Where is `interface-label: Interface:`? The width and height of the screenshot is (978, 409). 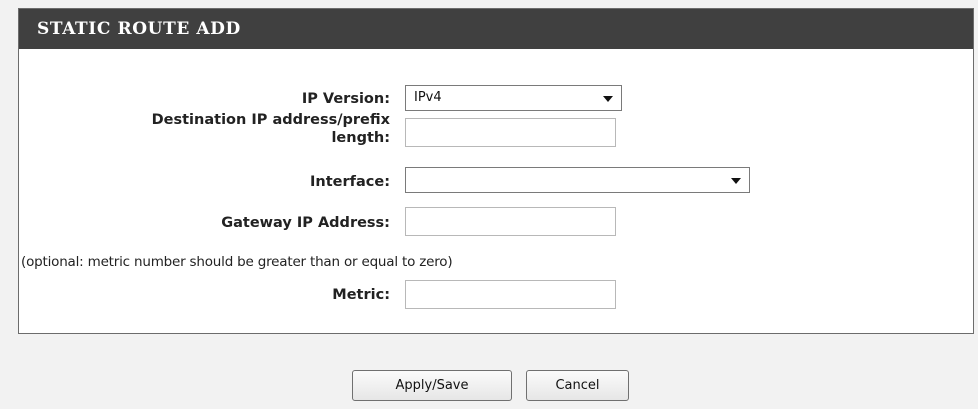 interface-label: Interface: is located at coordinates (350, 182).